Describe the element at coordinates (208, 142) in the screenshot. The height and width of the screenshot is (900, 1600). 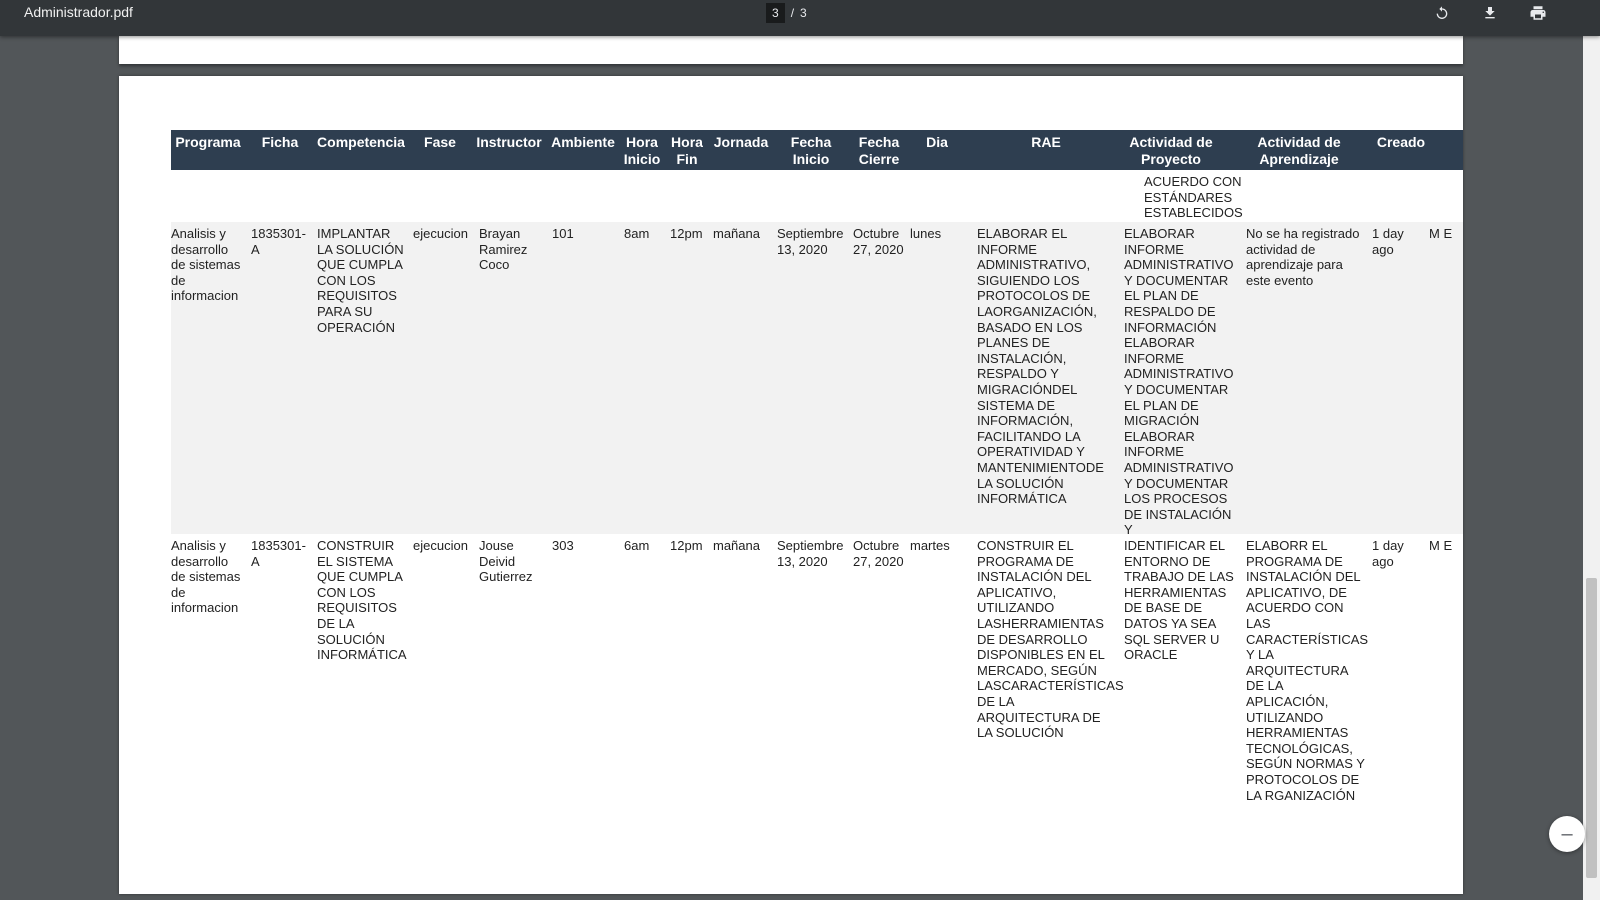
I see `header-programa: Programa` at that location.